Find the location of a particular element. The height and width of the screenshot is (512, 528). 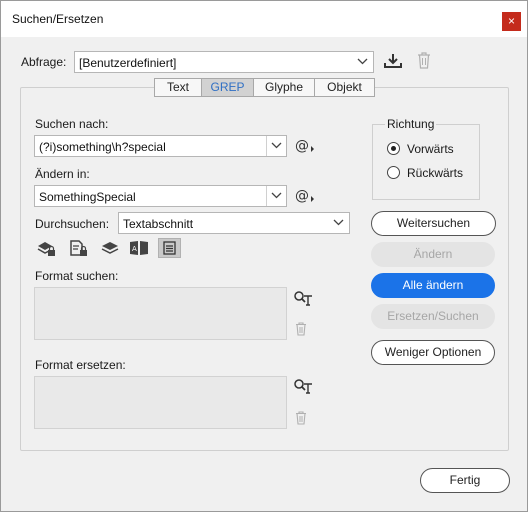

include-master-pages-icon: A is located at coordinates (139, 249).